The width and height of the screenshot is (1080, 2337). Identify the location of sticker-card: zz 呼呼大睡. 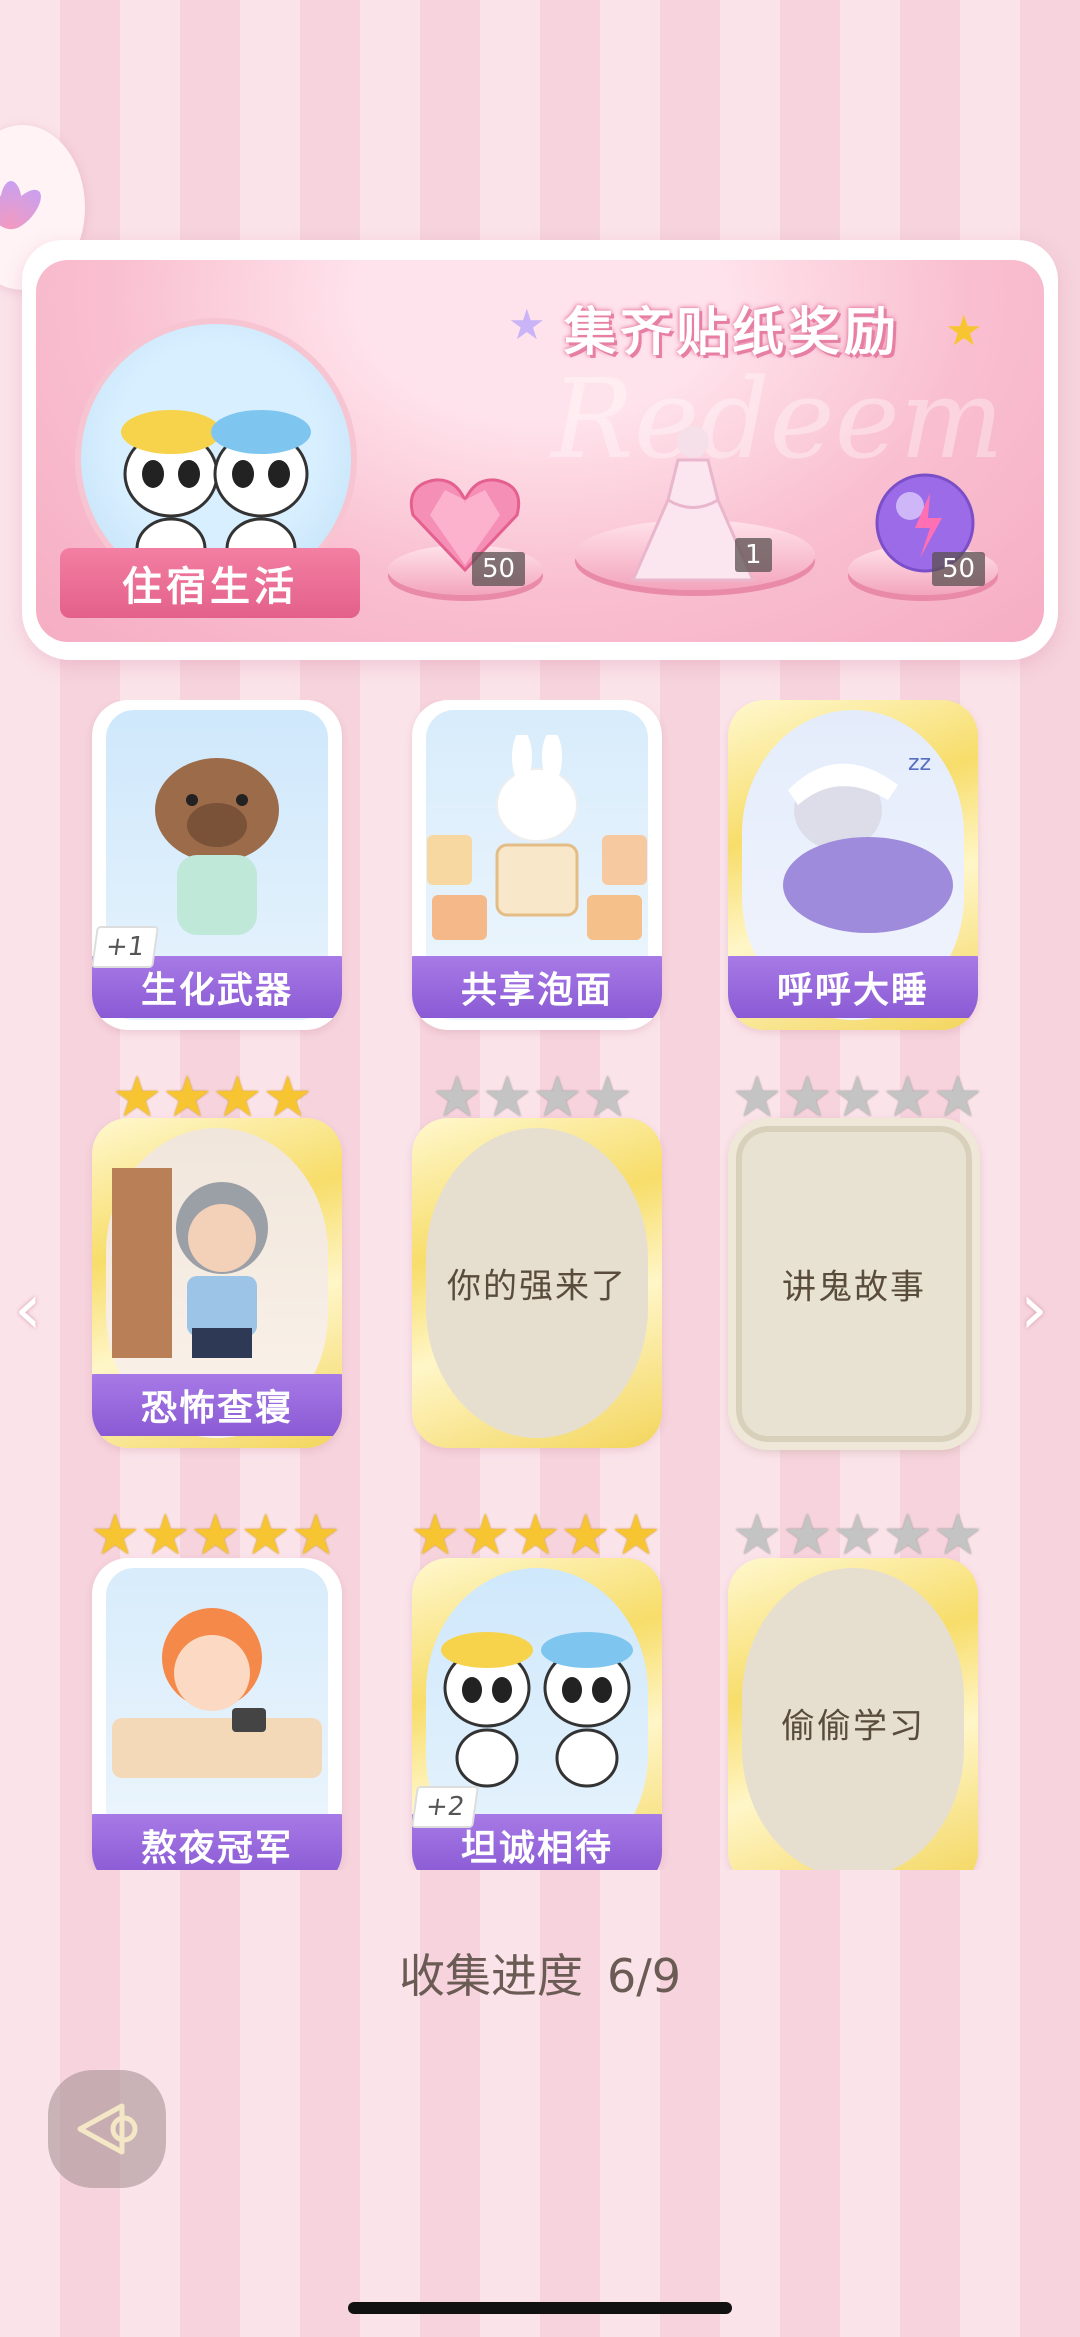
(853, 865).